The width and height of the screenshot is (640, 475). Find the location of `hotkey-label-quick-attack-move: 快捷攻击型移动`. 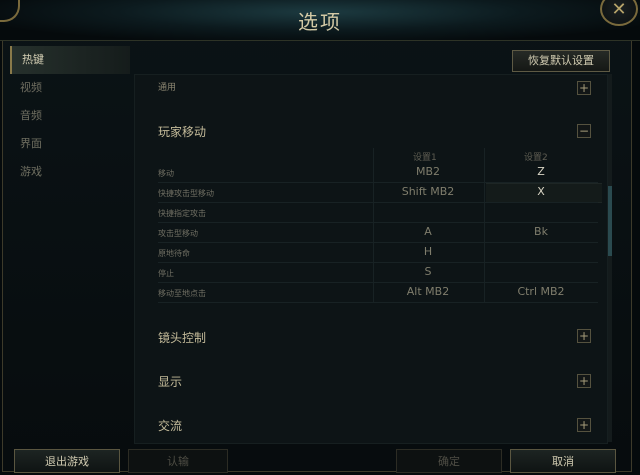

hotkey-label-quick-attack-move: 快捷攻击型移动 is located at coordinates (186, 193).